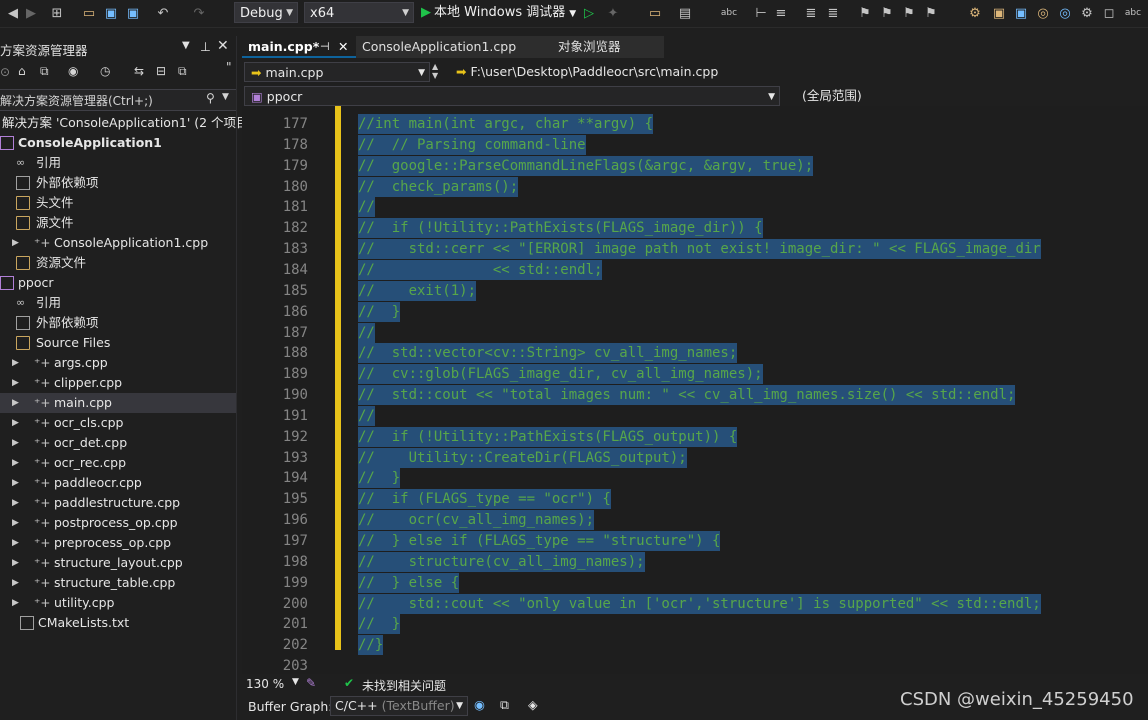 Image resolution: width=1148 pixels, height=720 pixels. I want to click on start-without-debug-icon: ▷, so click(589, 13).